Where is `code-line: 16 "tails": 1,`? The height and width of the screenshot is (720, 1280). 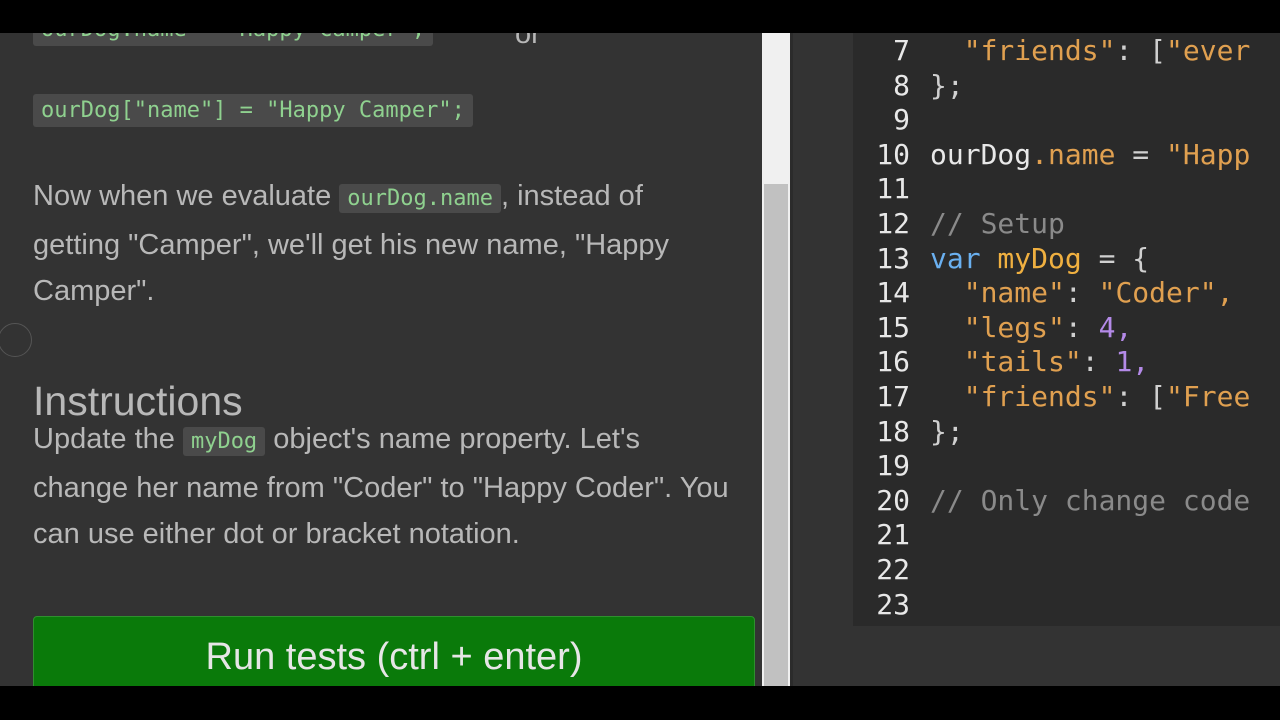 code-line: 16 "tails": 1, is located at coordinates (971, 362).